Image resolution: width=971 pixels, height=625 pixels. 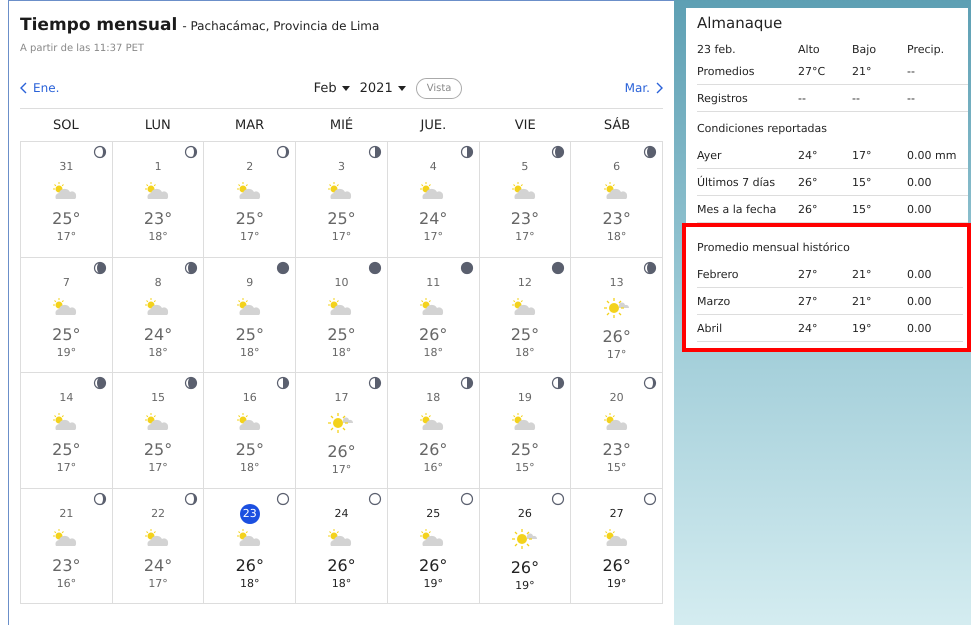 I want to click on caret-icon, so click(x=346, y=88).